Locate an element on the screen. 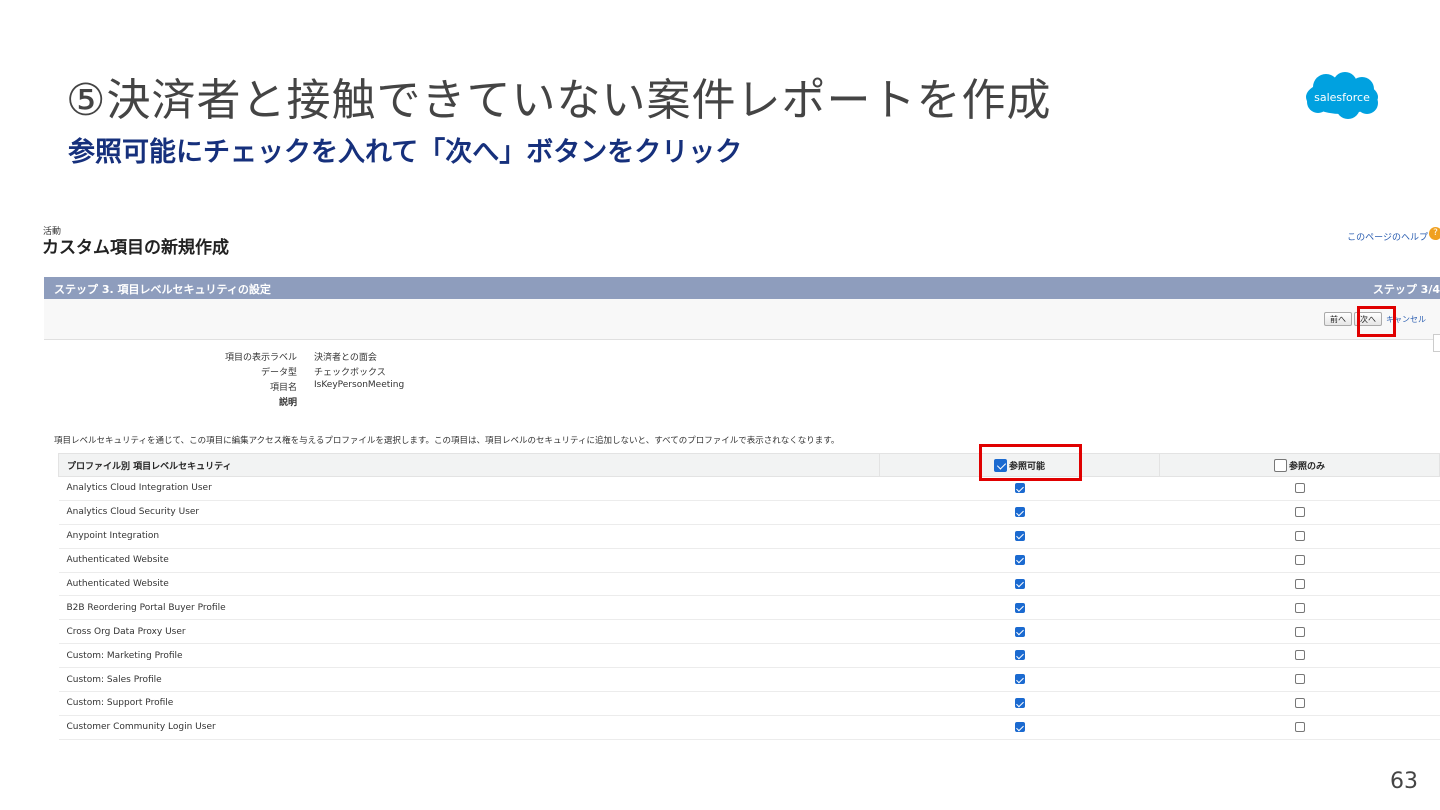 This screenshot has width=1440, height=810. info-row-name: 項目名 IsKeyPersonMeeting is located at coordinates (242, 386).